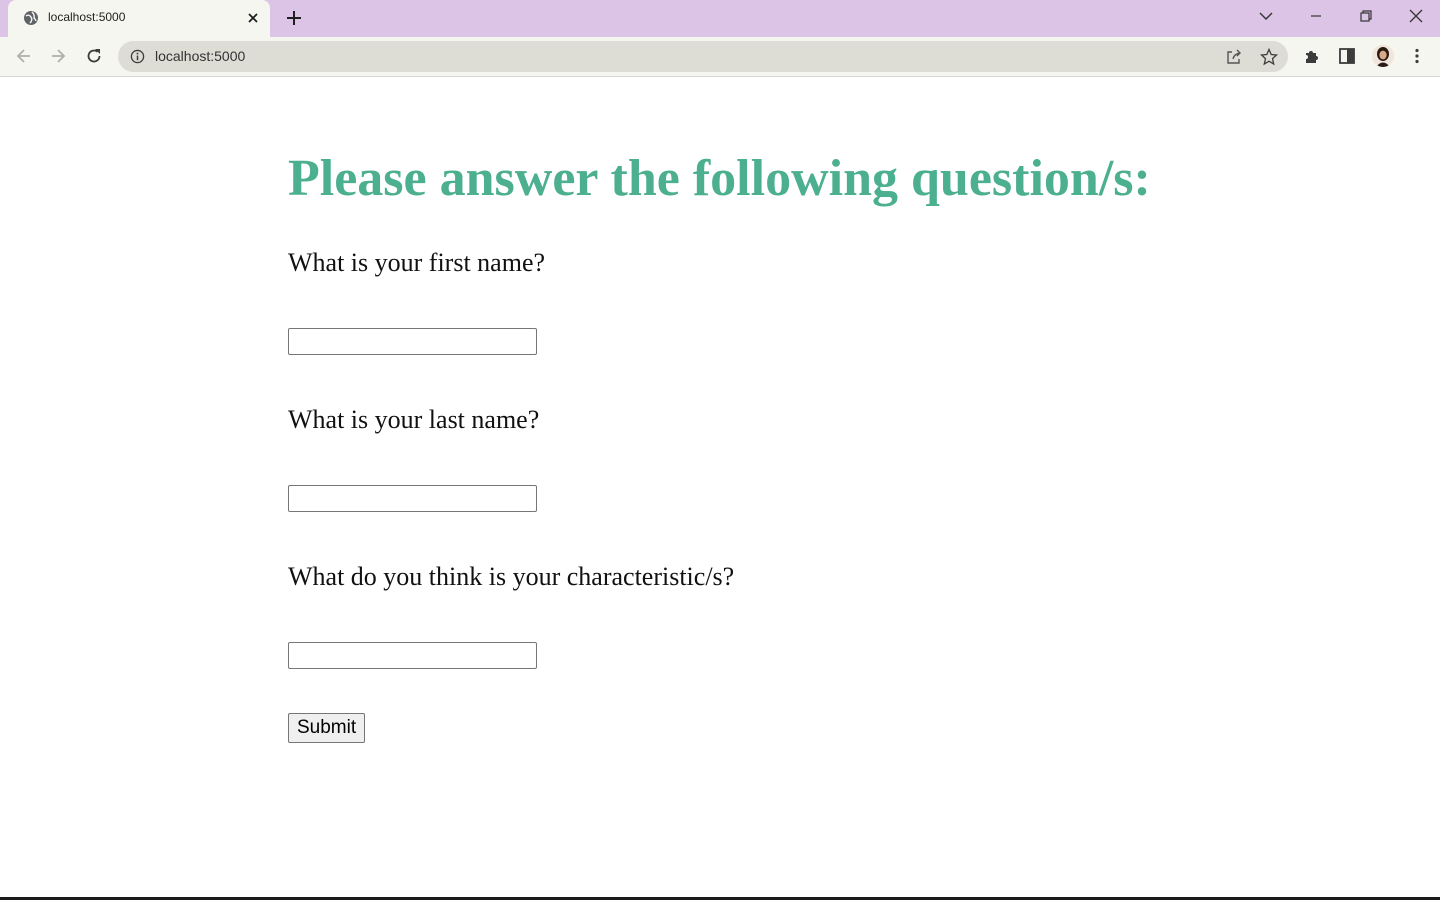 Image resolution: width=1440 pixels, height=900 pixels. Describe the element at coordinates (719, 178) in the screenshot. I see `page-title: Please answer the following question/s:` at that location.